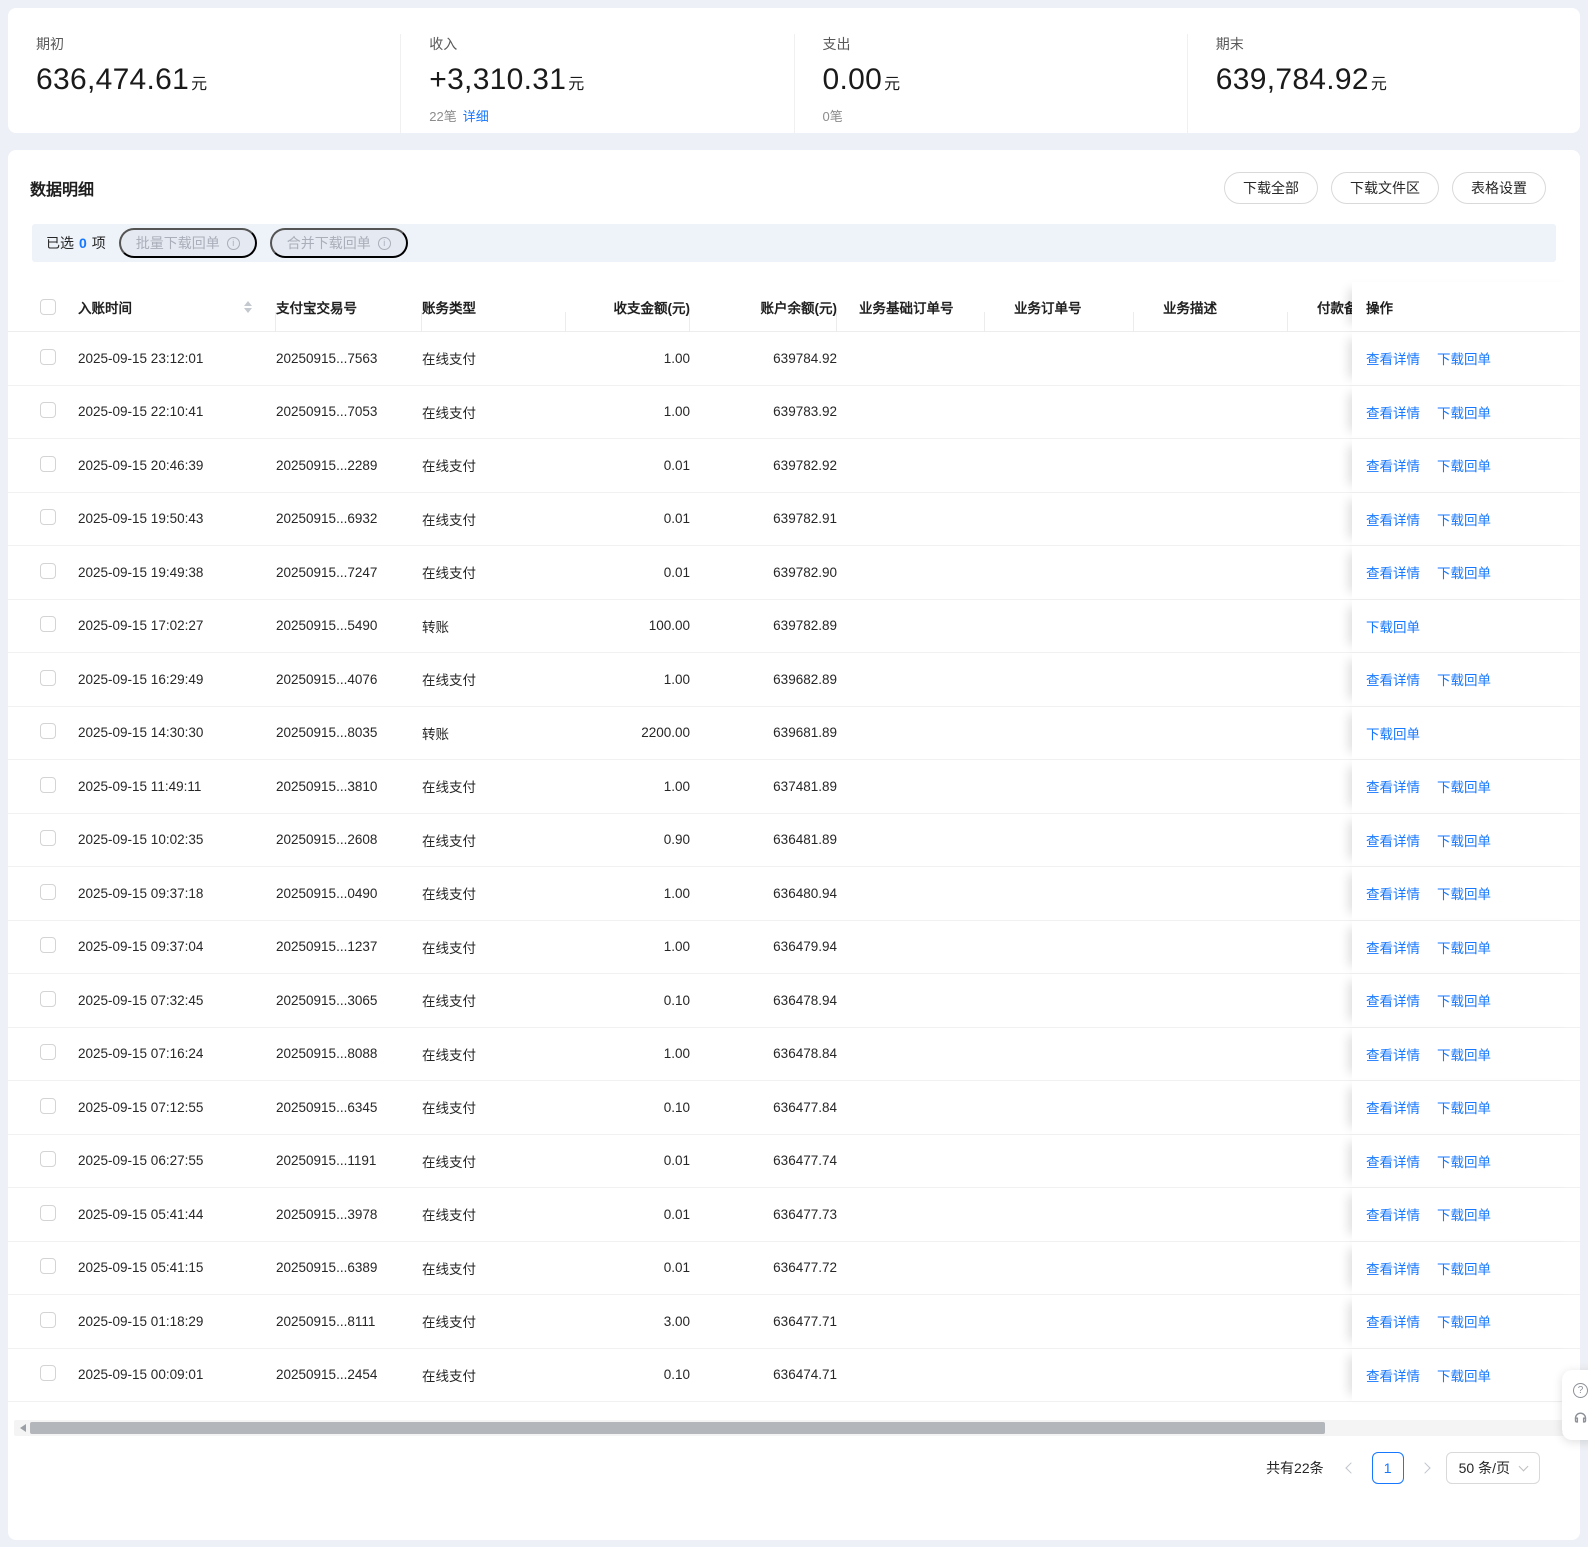 The height and width of the screenshot is (1547, 1588). What do you see at coordinates (1271, 188) in the screenshot?
I see `download-all-button: 下载全部` at bounding box center [1271, 188].